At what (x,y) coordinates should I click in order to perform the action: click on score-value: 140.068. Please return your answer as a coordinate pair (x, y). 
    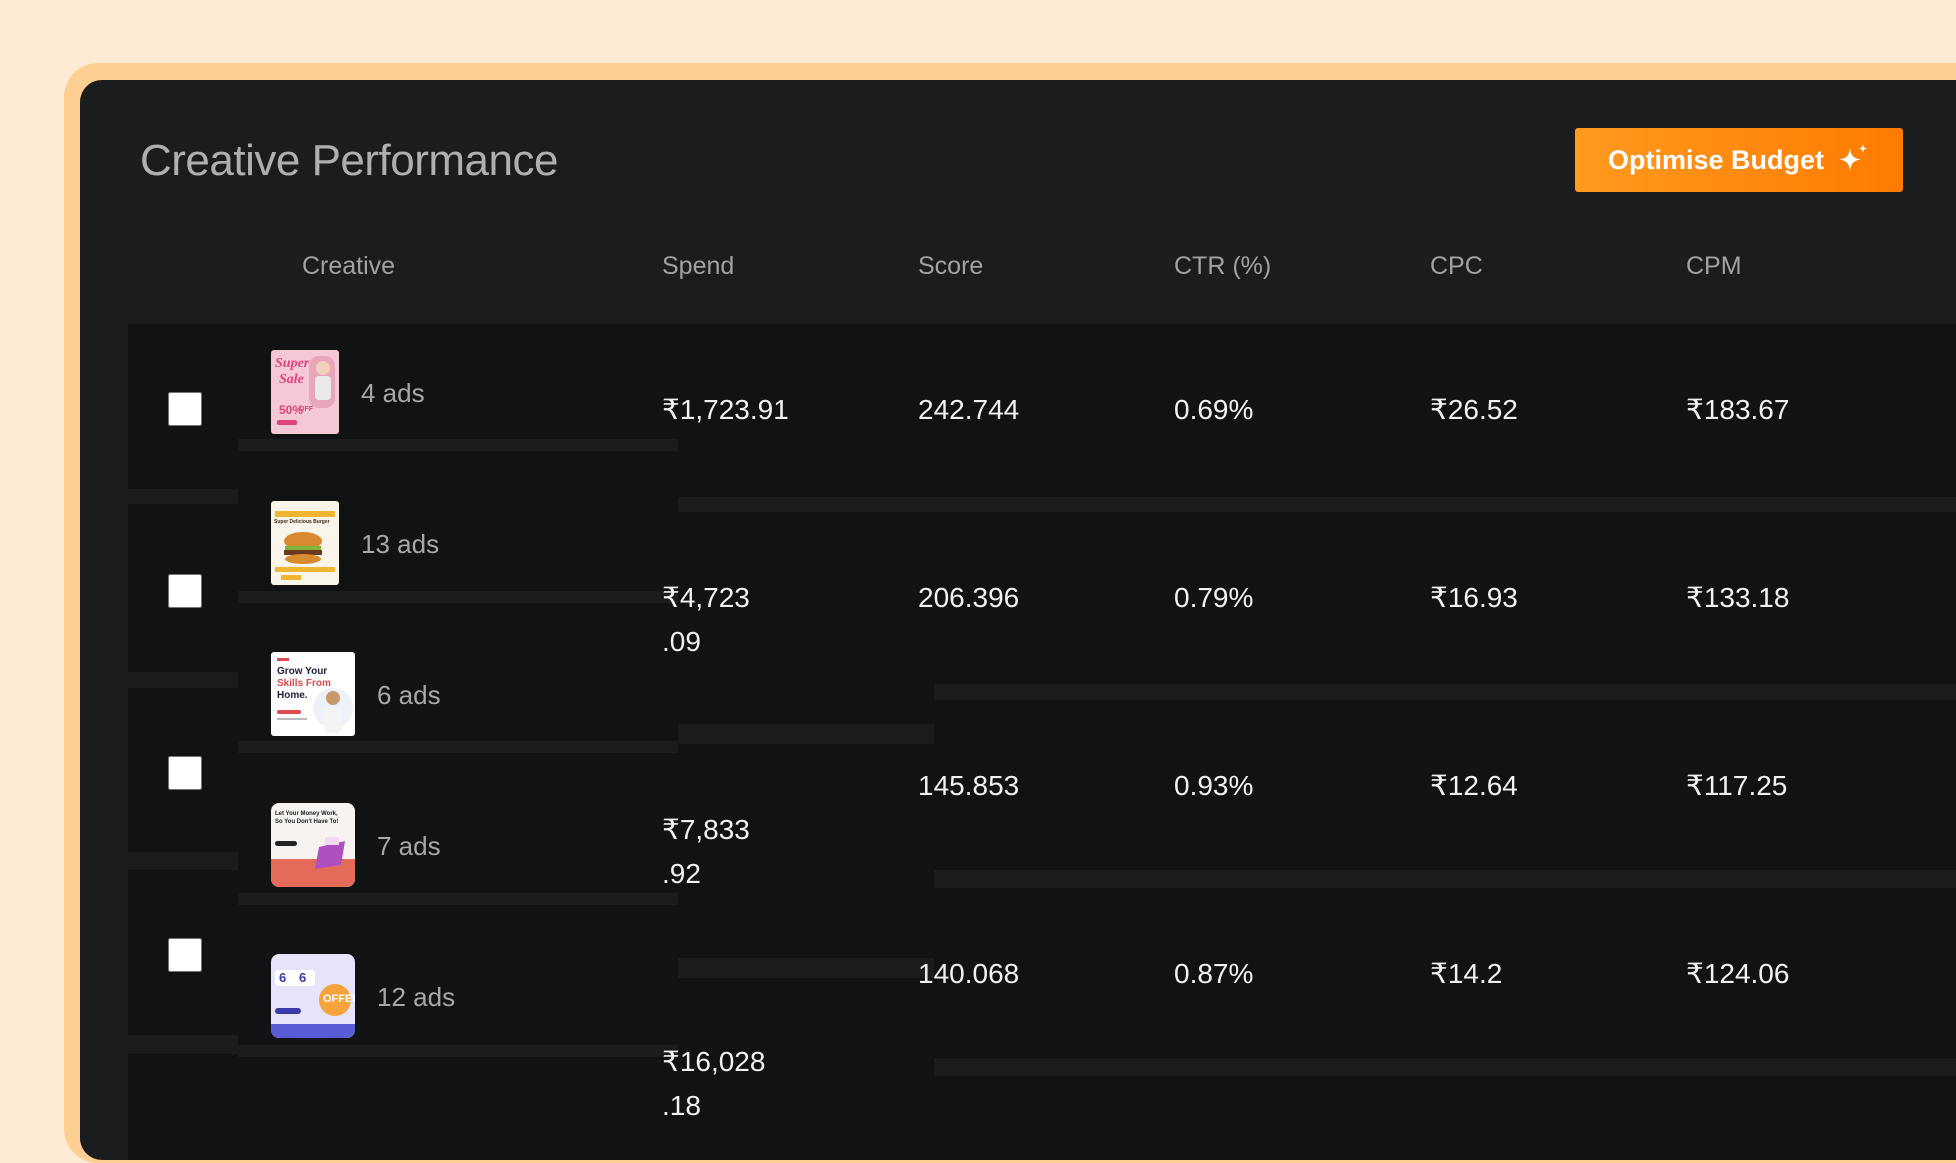
    Looking at the image, I should click on (969, 973).